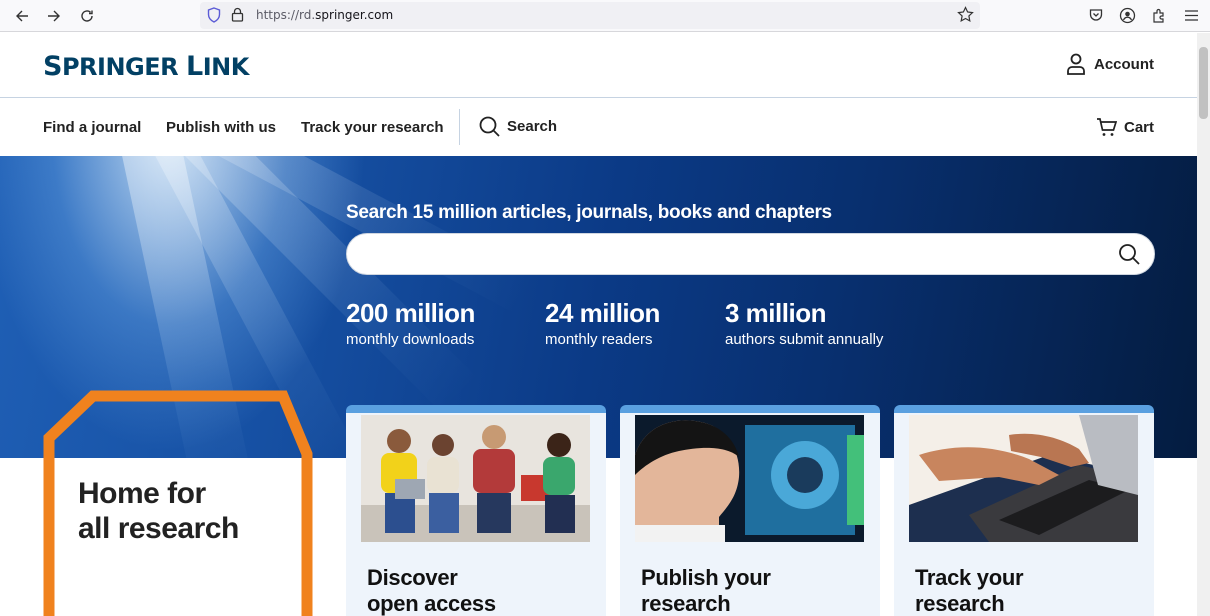 This screenshot has width=1210, height=616. I want to click on springer-link-logo: SPRINGER LINK, so click(146, 66).